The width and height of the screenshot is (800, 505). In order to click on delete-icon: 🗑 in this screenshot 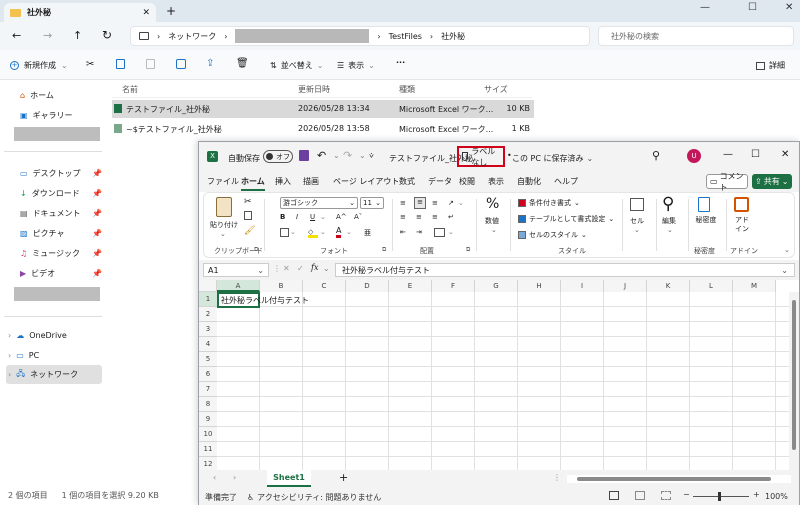, I will do `click(242, 63)`.